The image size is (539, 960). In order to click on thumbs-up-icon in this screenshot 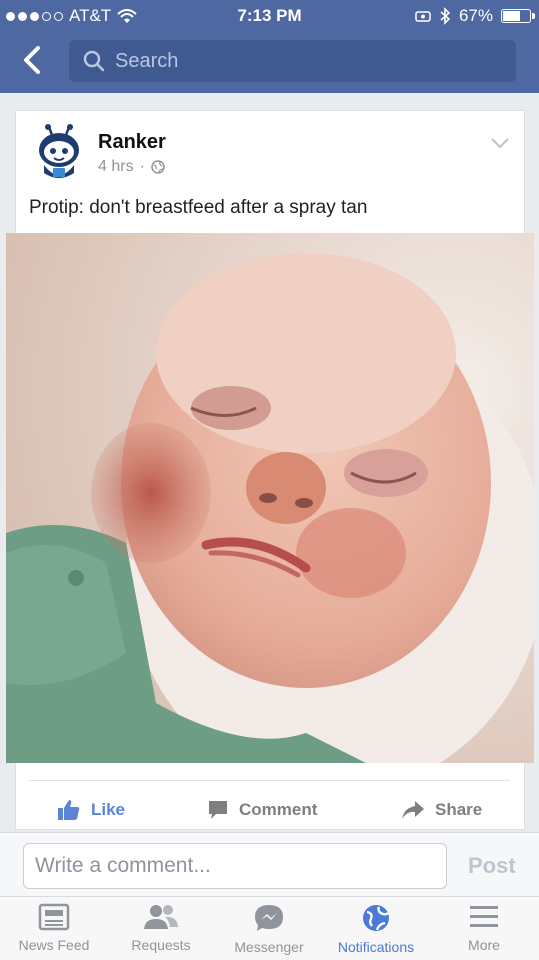, I will do `click(69, 810)`.